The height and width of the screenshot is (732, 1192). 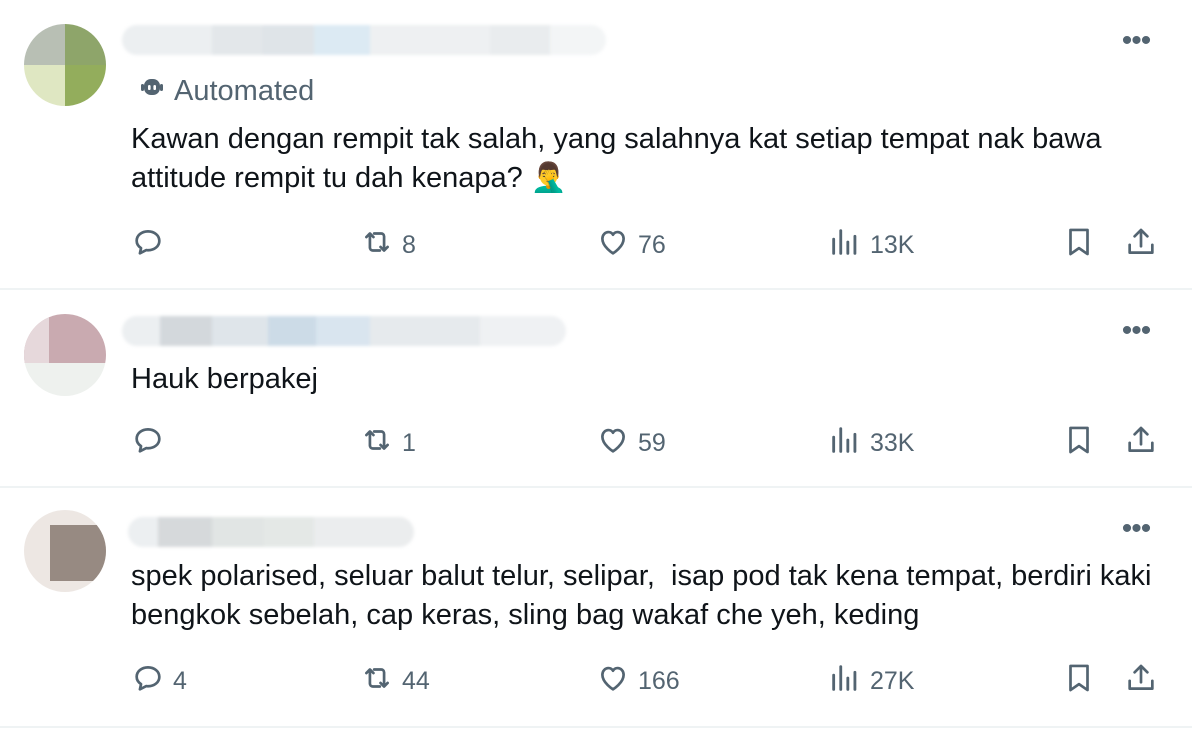 What do you see at coordinates (180, 680) in the screenshot?
I see `reply-count: 4` at bounding box center [180, 680].